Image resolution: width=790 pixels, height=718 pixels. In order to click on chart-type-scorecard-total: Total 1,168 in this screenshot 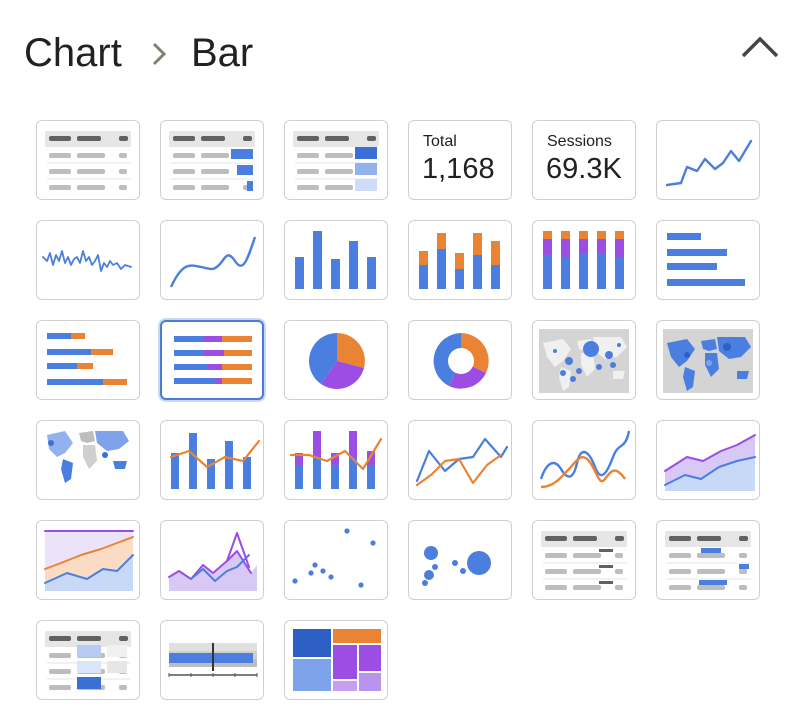, I will do `click(460, 160)`.